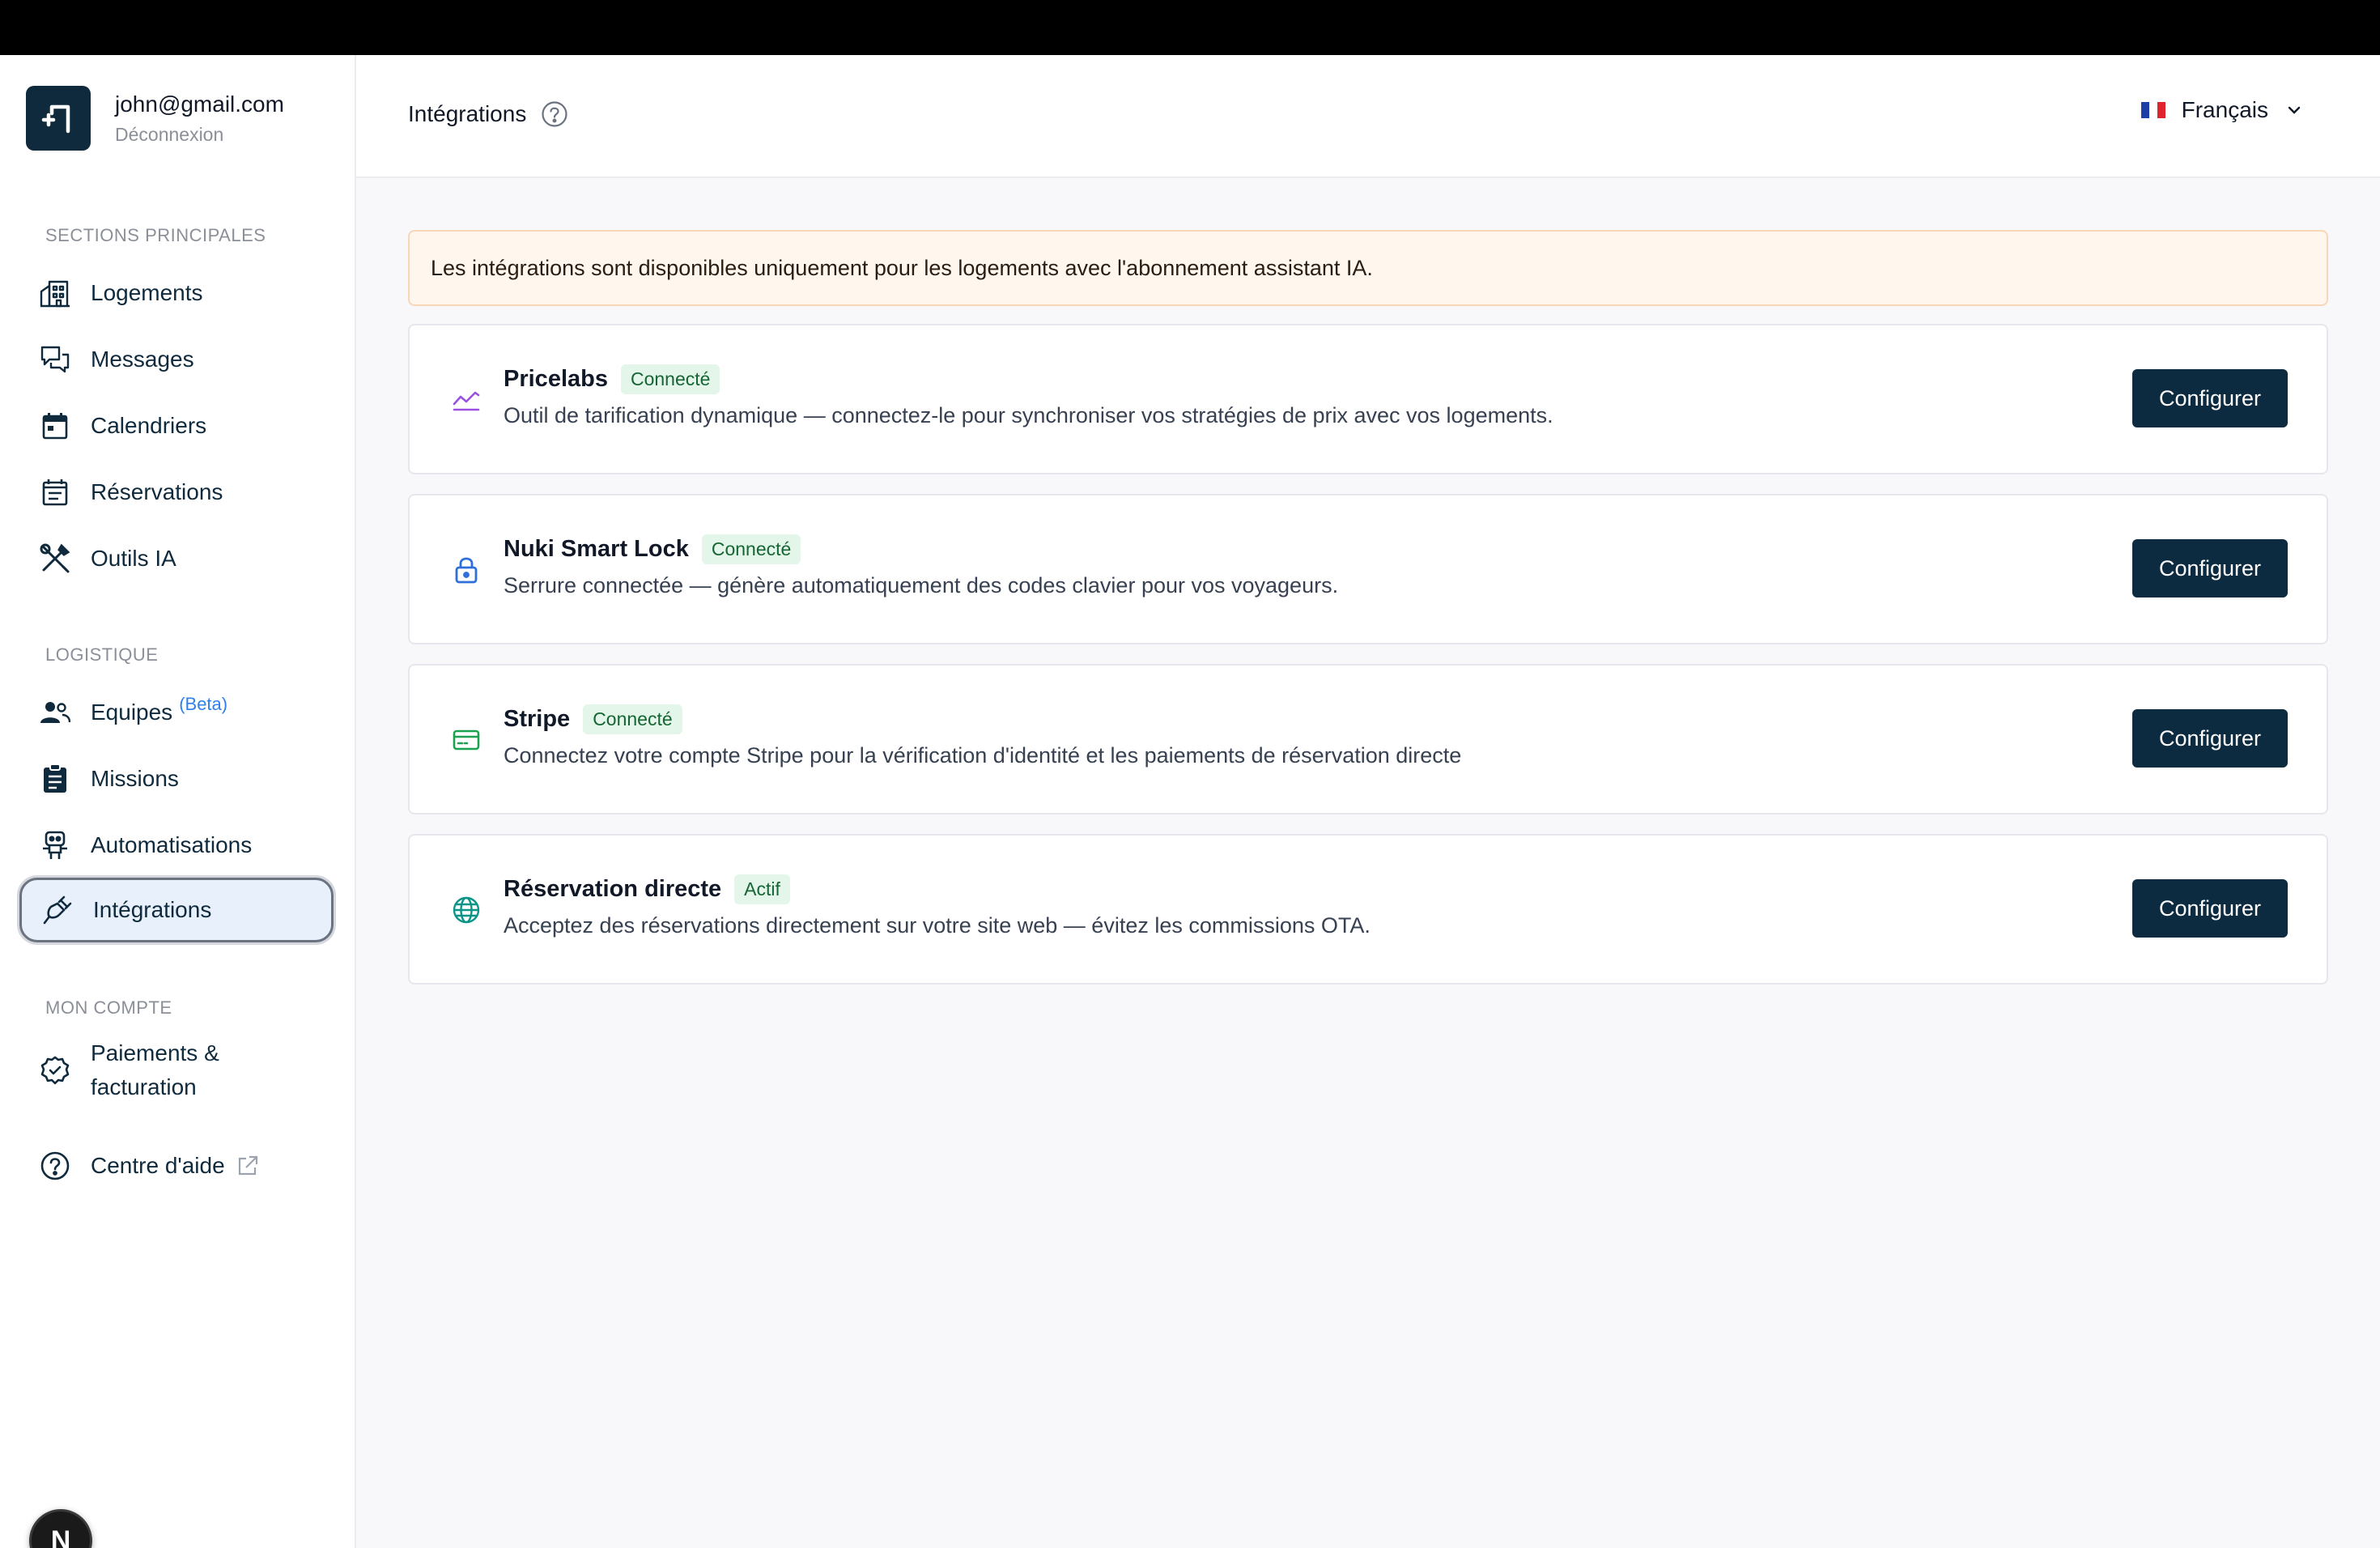 The image size is (2380, 1548). I want to click on card-icon, so click(466, 740).